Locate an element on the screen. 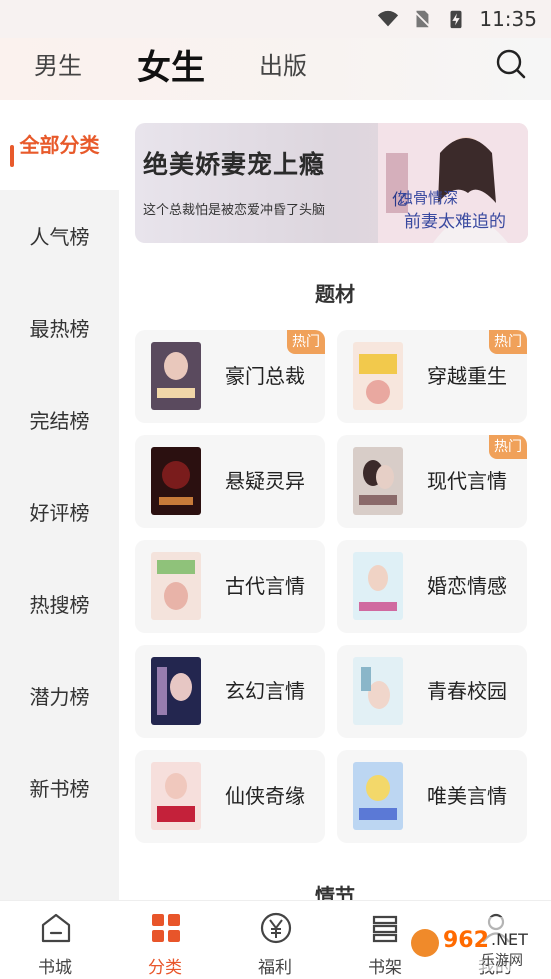 Image resolution: width=551 pixels, height=979 pixels. nav-bookstore: 书城 is located at coordinates (55, 940).